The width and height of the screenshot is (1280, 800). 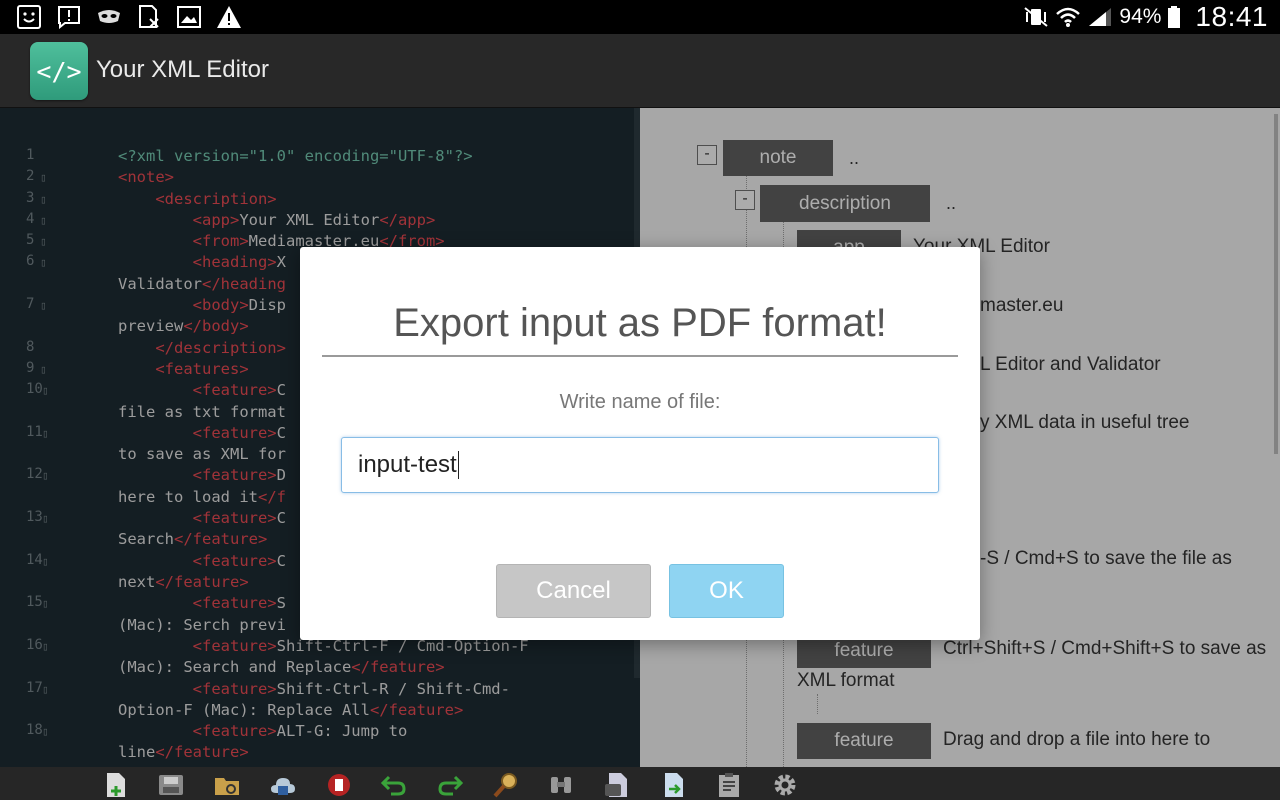 What do you see at coordinates (640, 323) in the screenshot?
I see `dialog-title: Export input as PDF format!` at bounding box center [640, 323].